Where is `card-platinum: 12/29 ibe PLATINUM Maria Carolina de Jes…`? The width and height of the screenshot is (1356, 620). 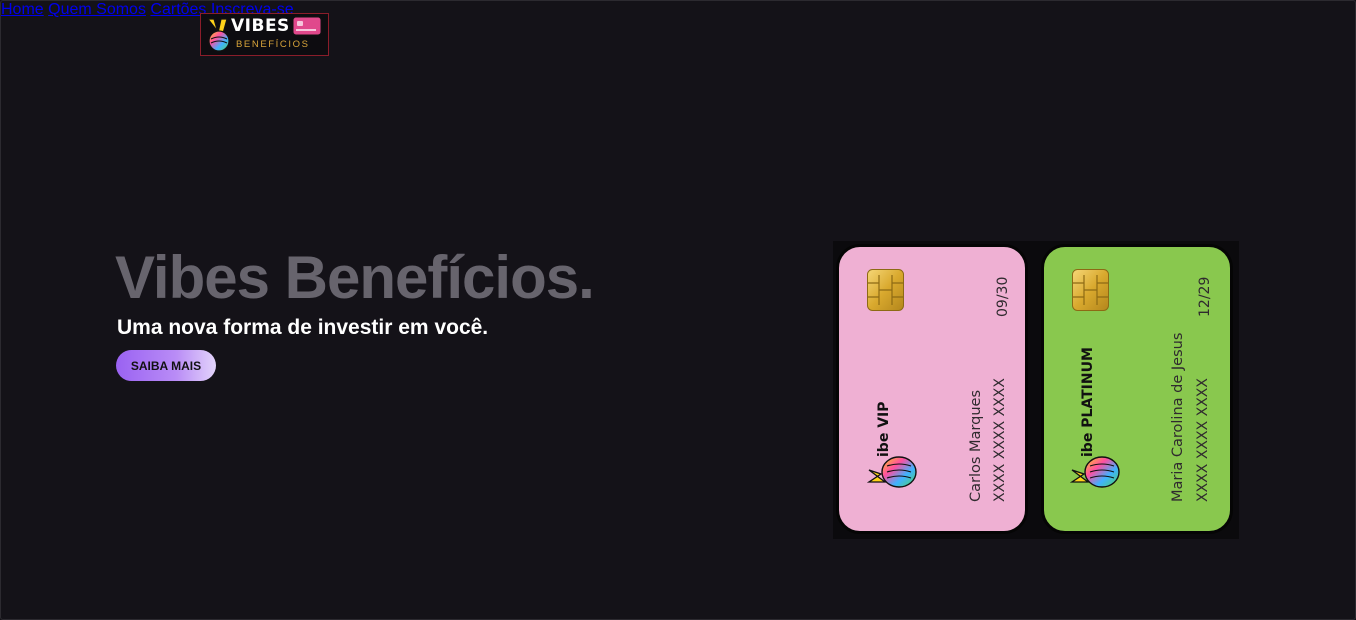 card-platinum: 12/29 ibe PLATINUM Maria Carolina de Jes… is located at coordinates (1137, 389).